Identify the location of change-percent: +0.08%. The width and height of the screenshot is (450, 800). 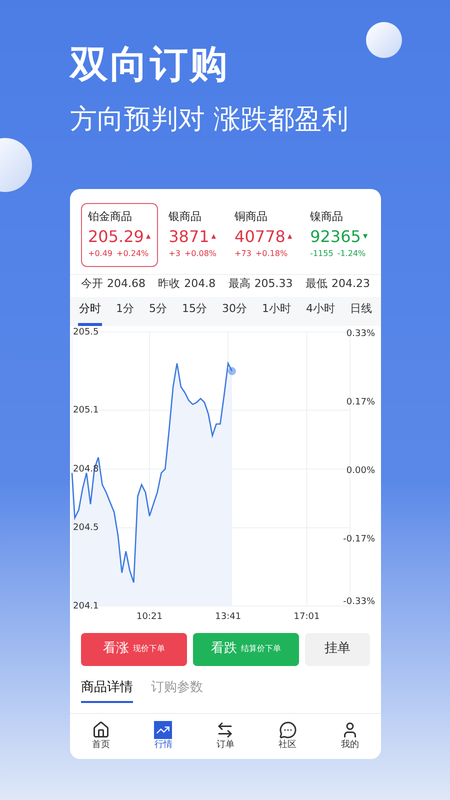
(200, 254).